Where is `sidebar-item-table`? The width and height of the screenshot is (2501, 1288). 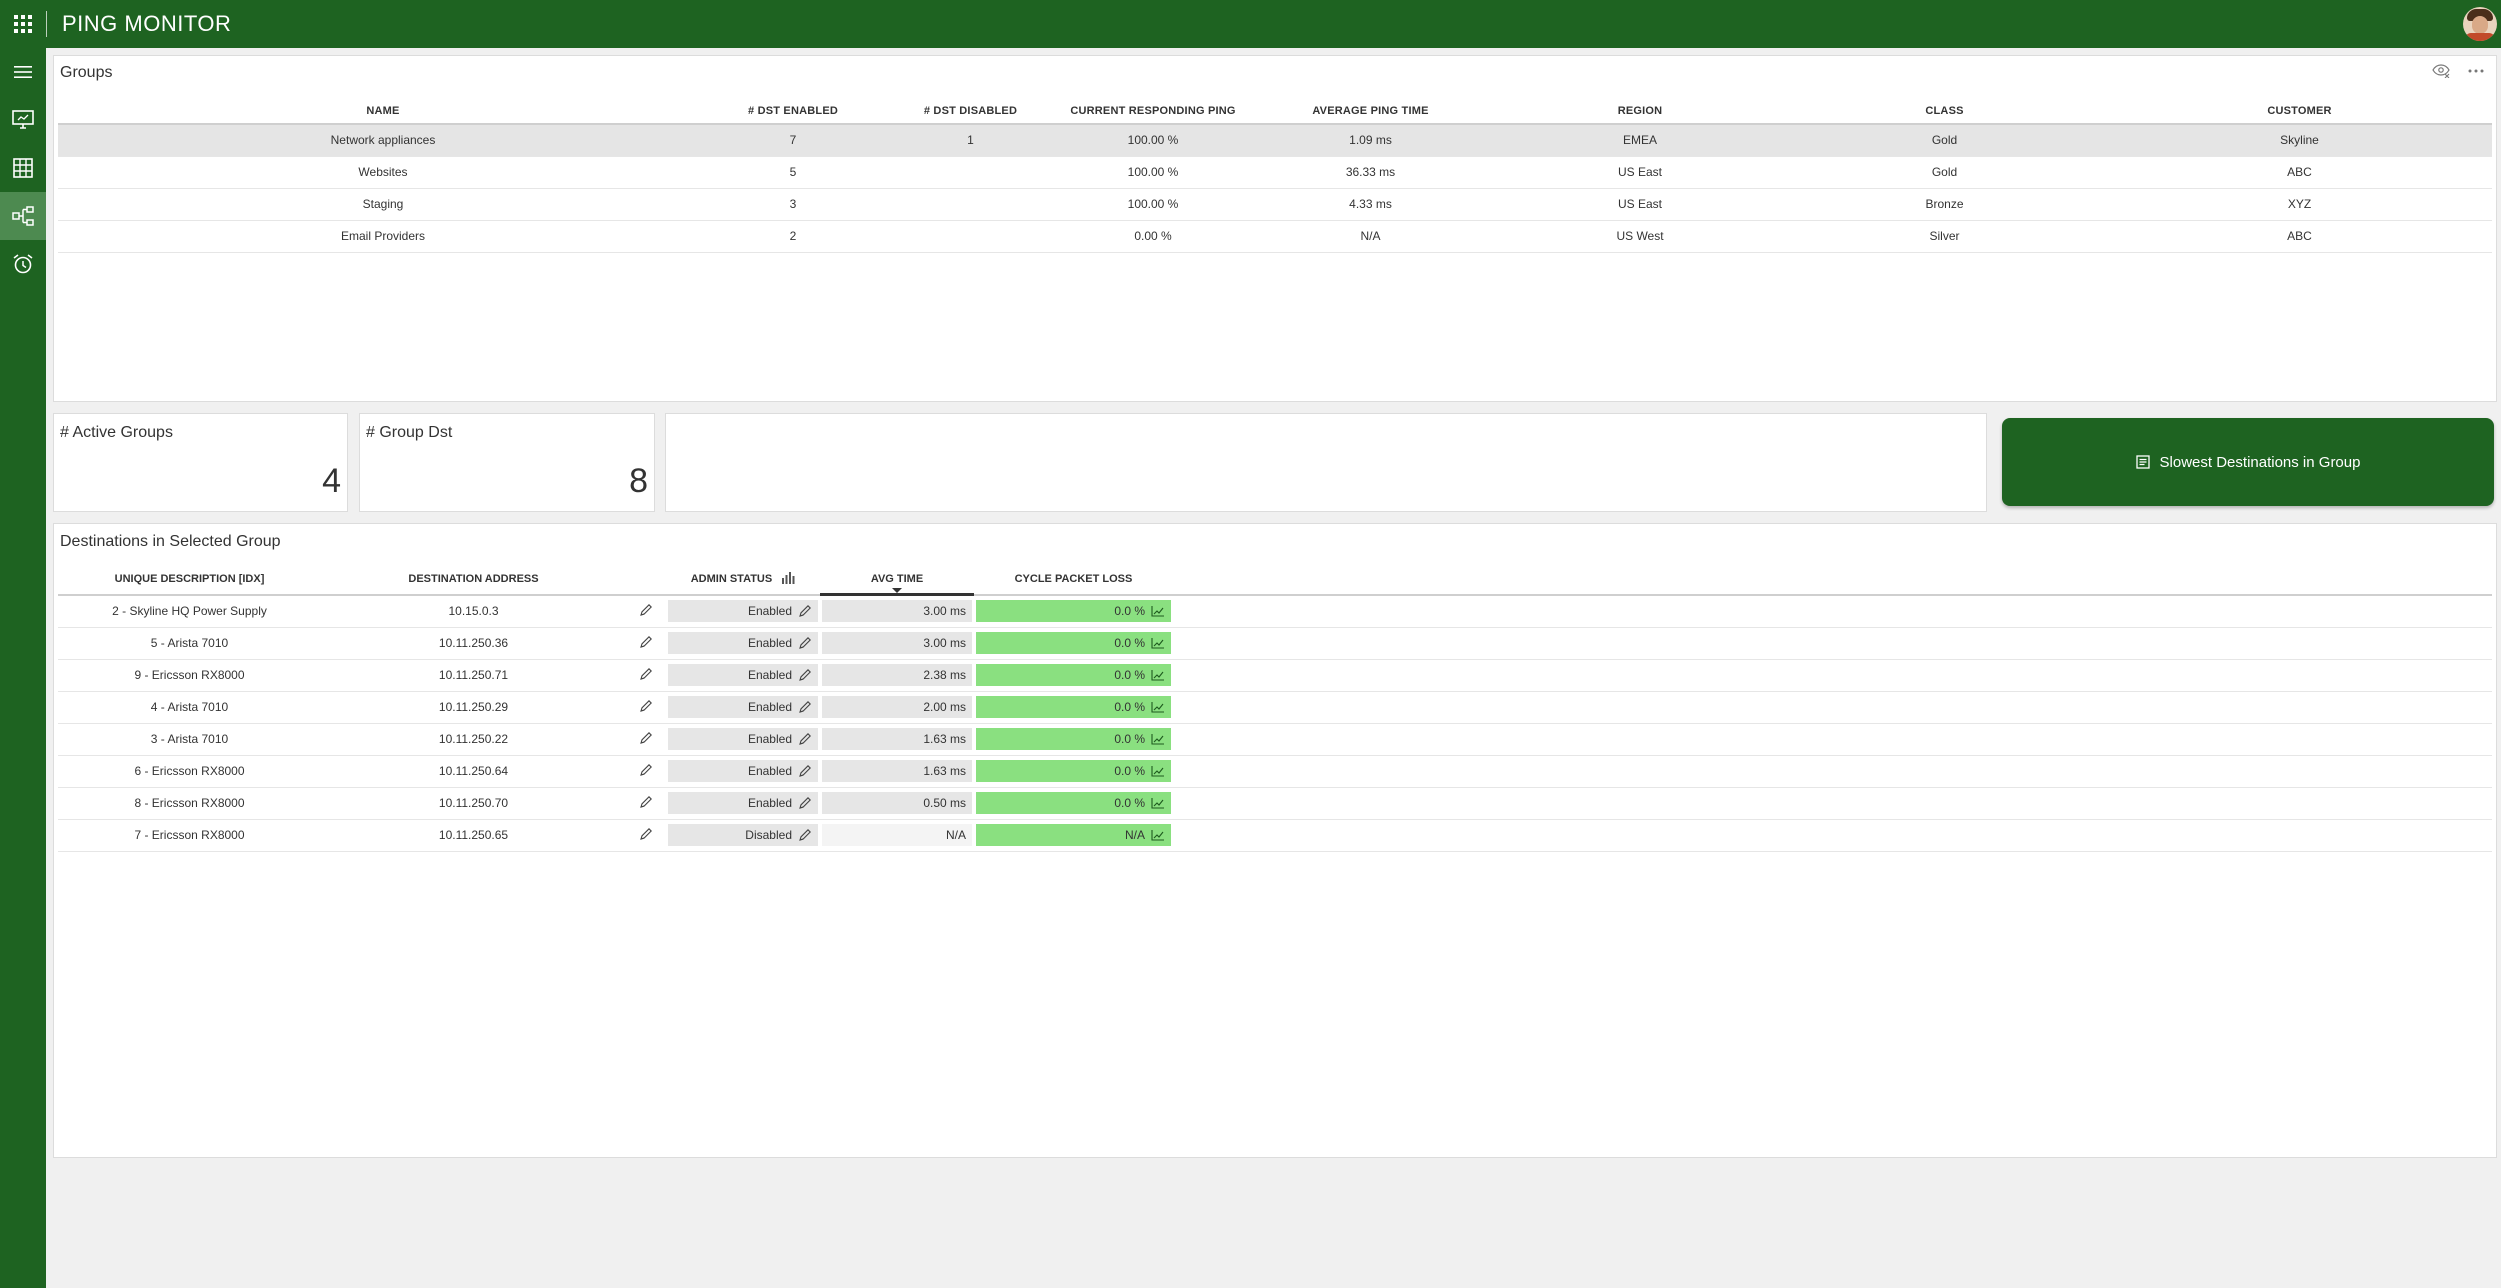
sidebar-item-table is located at coordinates (23, 168).